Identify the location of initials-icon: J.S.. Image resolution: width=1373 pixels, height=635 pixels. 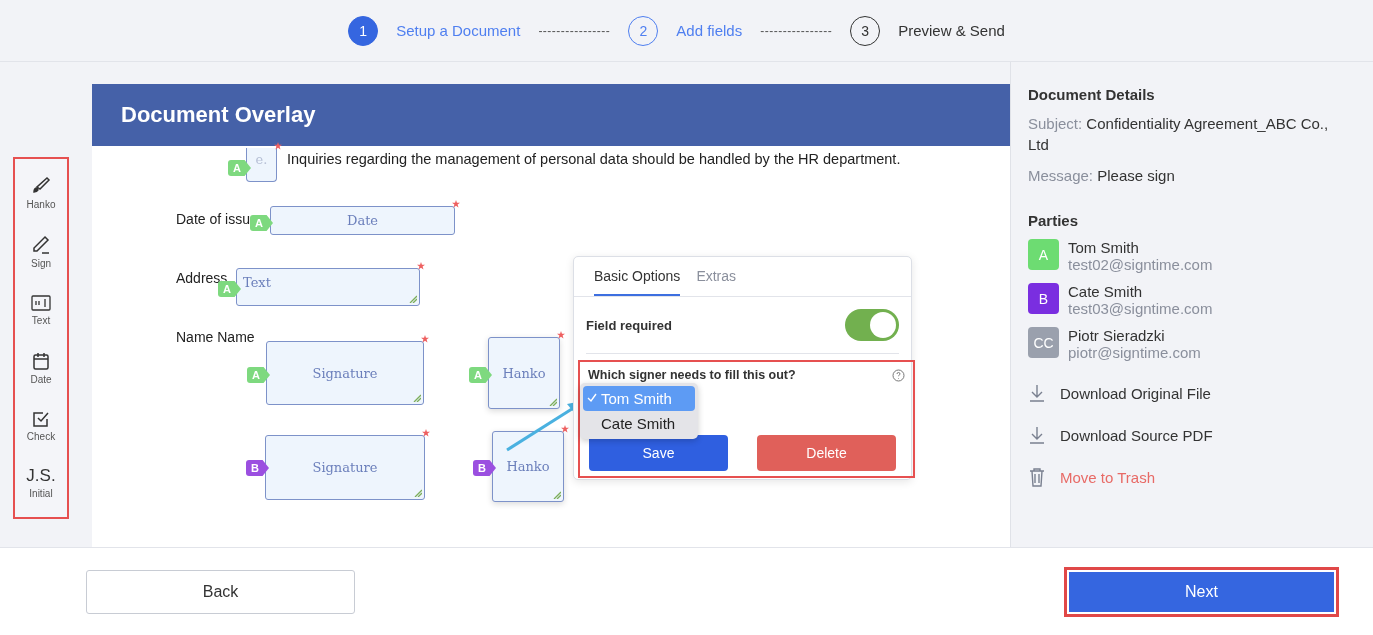
(41, 476).